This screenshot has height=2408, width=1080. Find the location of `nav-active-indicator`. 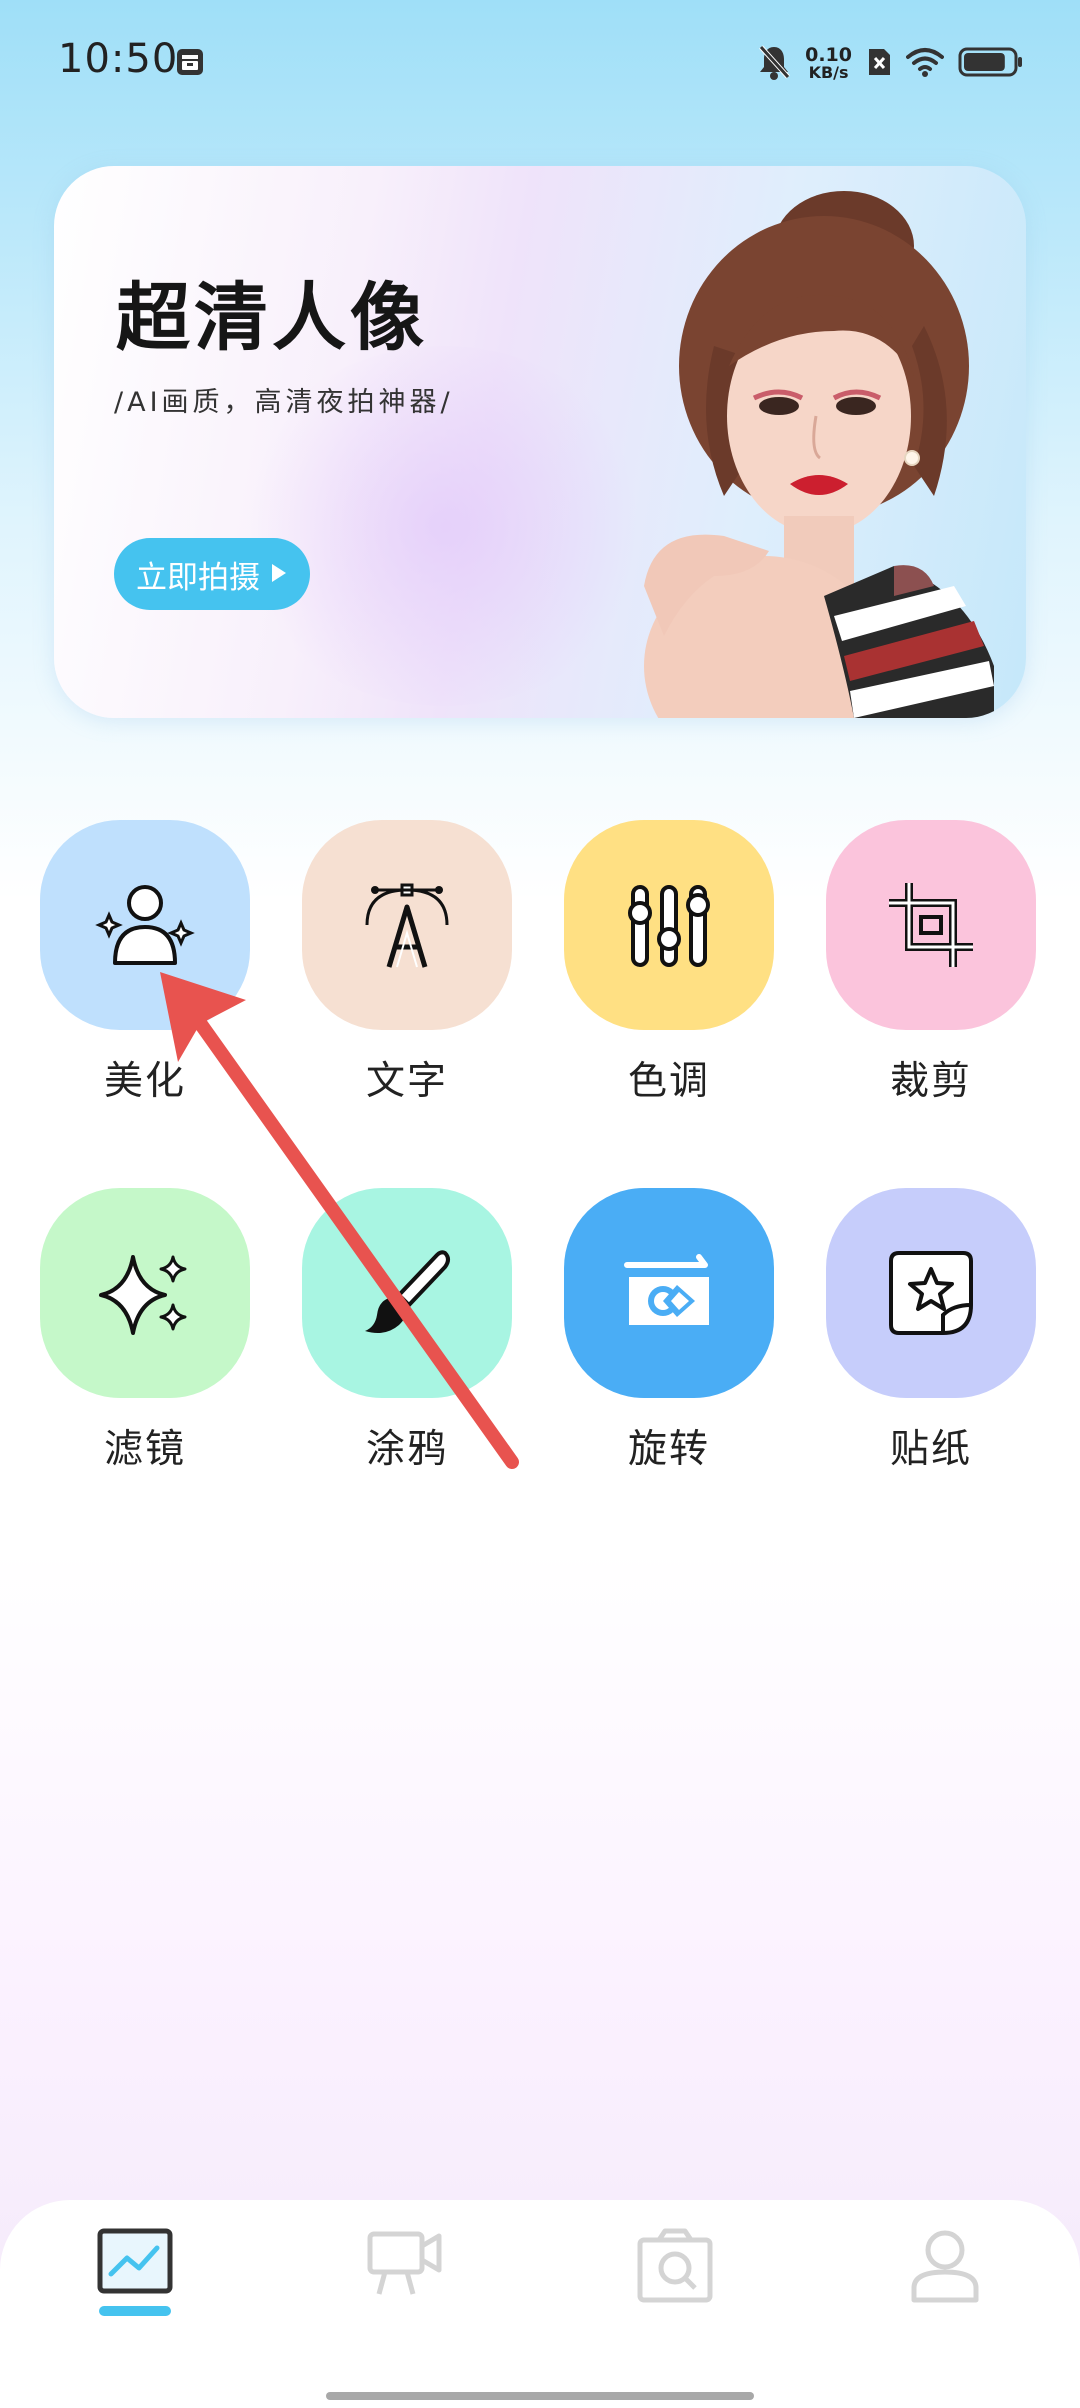

nav-active-indicator is located at coordinates (135, 2311).